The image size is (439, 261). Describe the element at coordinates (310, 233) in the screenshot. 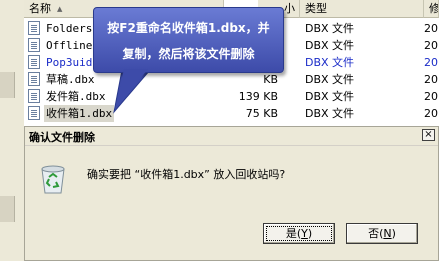

I see `yes-button-label-end: )` at that location.